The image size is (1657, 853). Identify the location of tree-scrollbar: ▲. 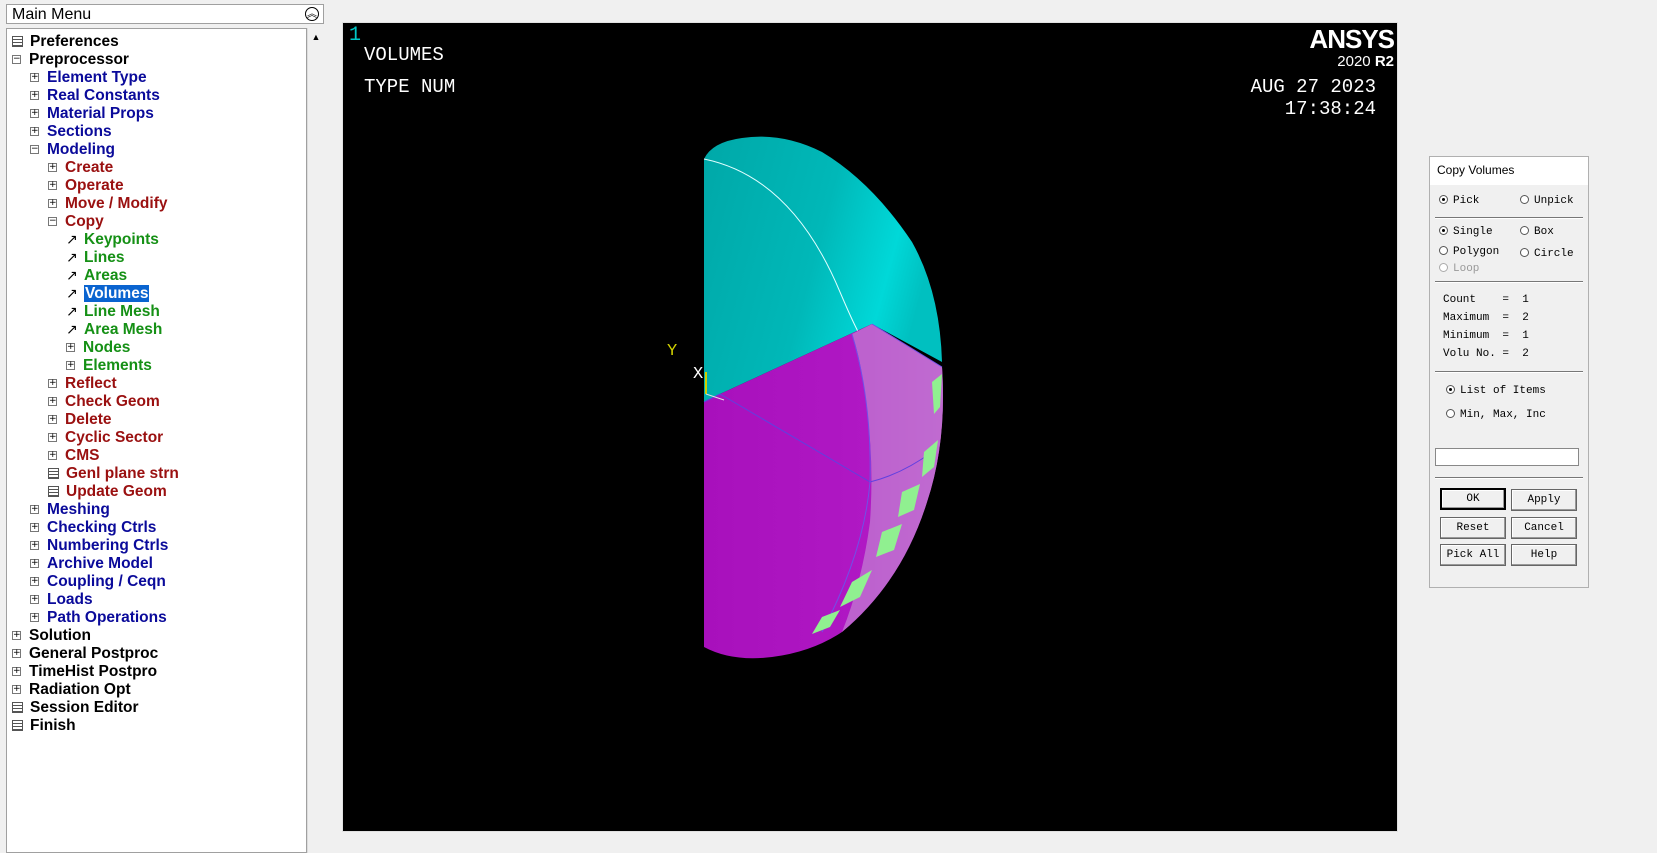
(315, 440).